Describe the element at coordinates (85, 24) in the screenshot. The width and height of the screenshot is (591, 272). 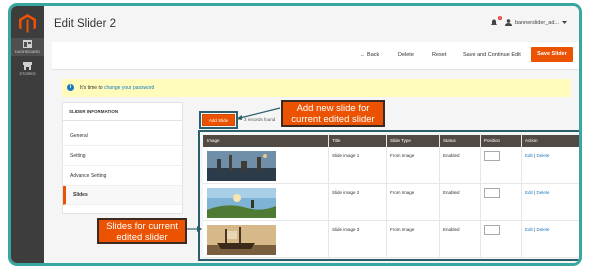
I see `page-title: Edit Slider 2` at that location.